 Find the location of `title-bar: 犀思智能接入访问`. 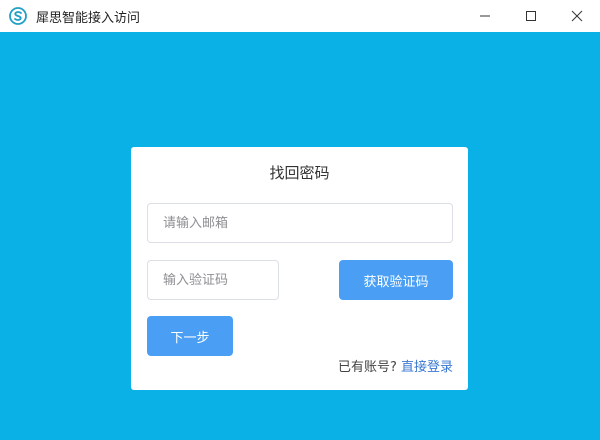

title-bar: 犀思智能接入访问 is located at coordinates (300, 16).